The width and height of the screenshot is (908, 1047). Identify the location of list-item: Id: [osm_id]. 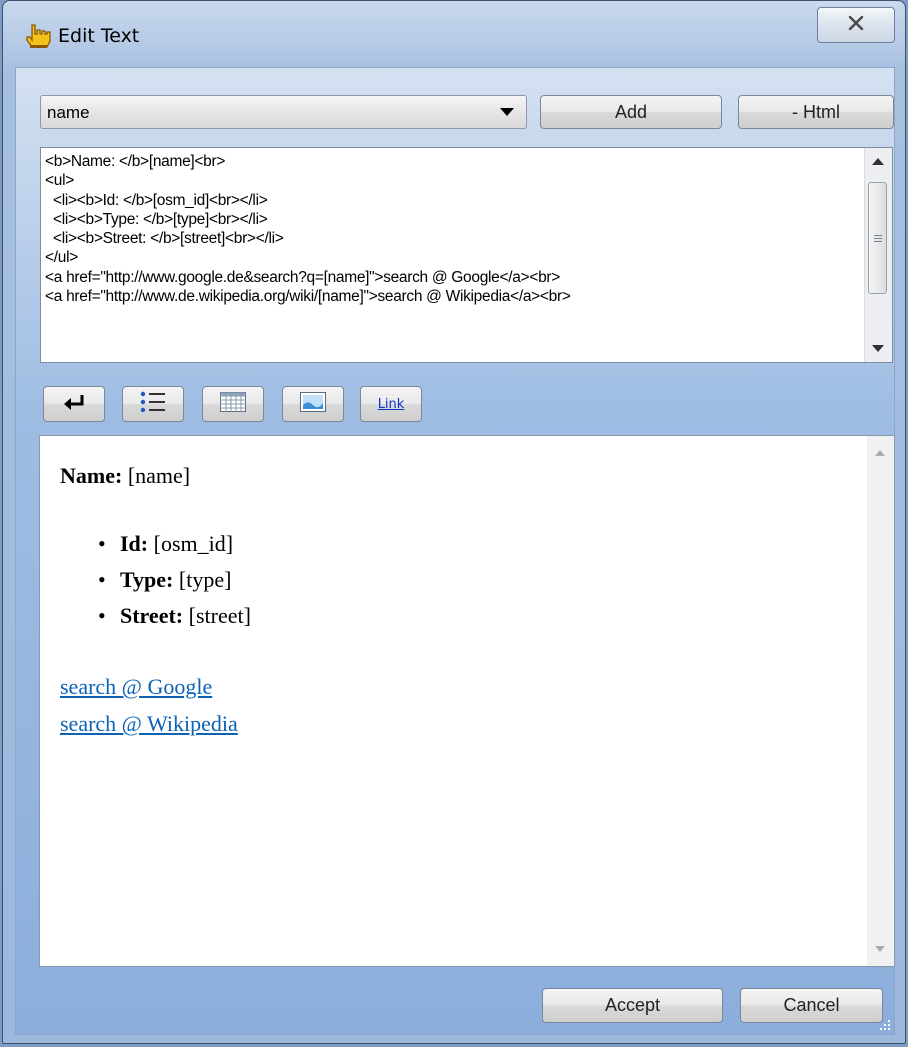
(174, 544).